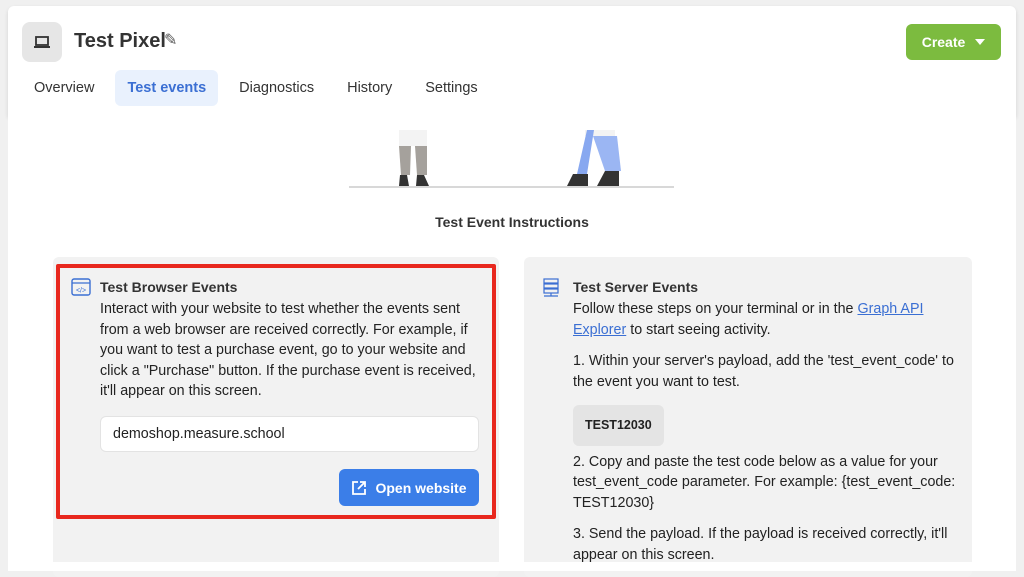 The image size is (1024, 577). I want to click on intro-text-end: to start seeing activity., so click(698, 329).